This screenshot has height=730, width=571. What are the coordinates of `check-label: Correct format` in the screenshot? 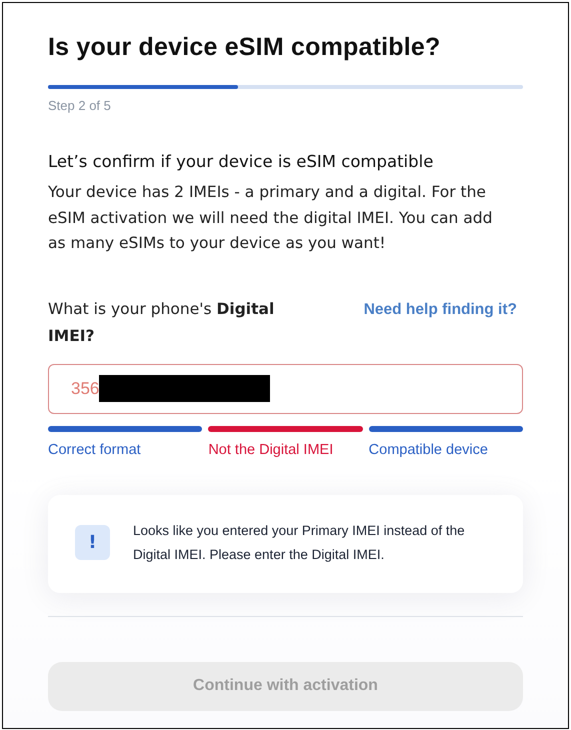 It's located at (95, 450).